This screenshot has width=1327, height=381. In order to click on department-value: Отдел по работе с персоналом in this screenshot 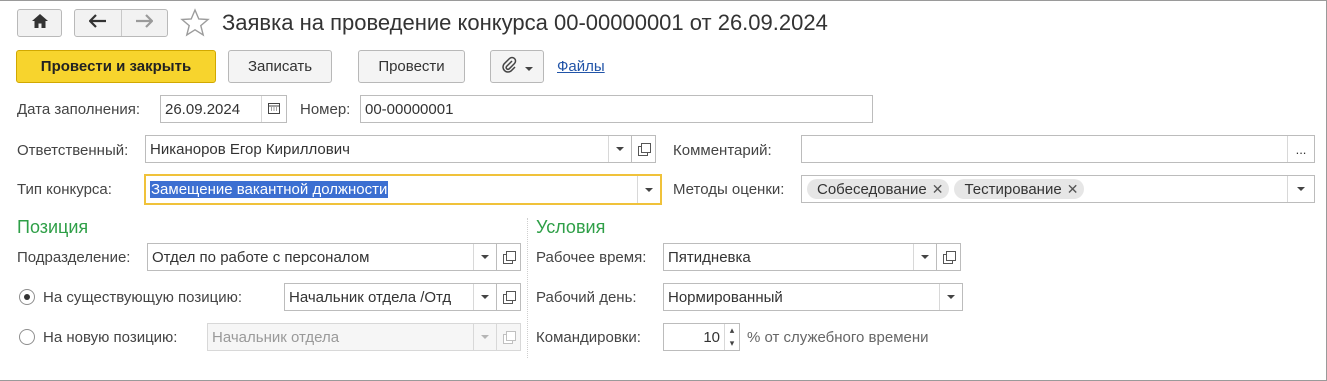, I will do `click(261, 257)`.